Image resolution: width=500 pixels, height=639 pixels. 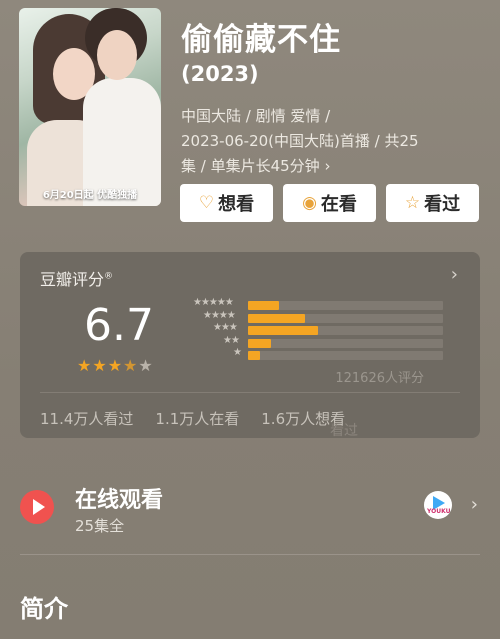 What do you see at coordinates (44, 609) in the screenshot?
I see `intro-heading: 简介` at bounding box center [44, 609].